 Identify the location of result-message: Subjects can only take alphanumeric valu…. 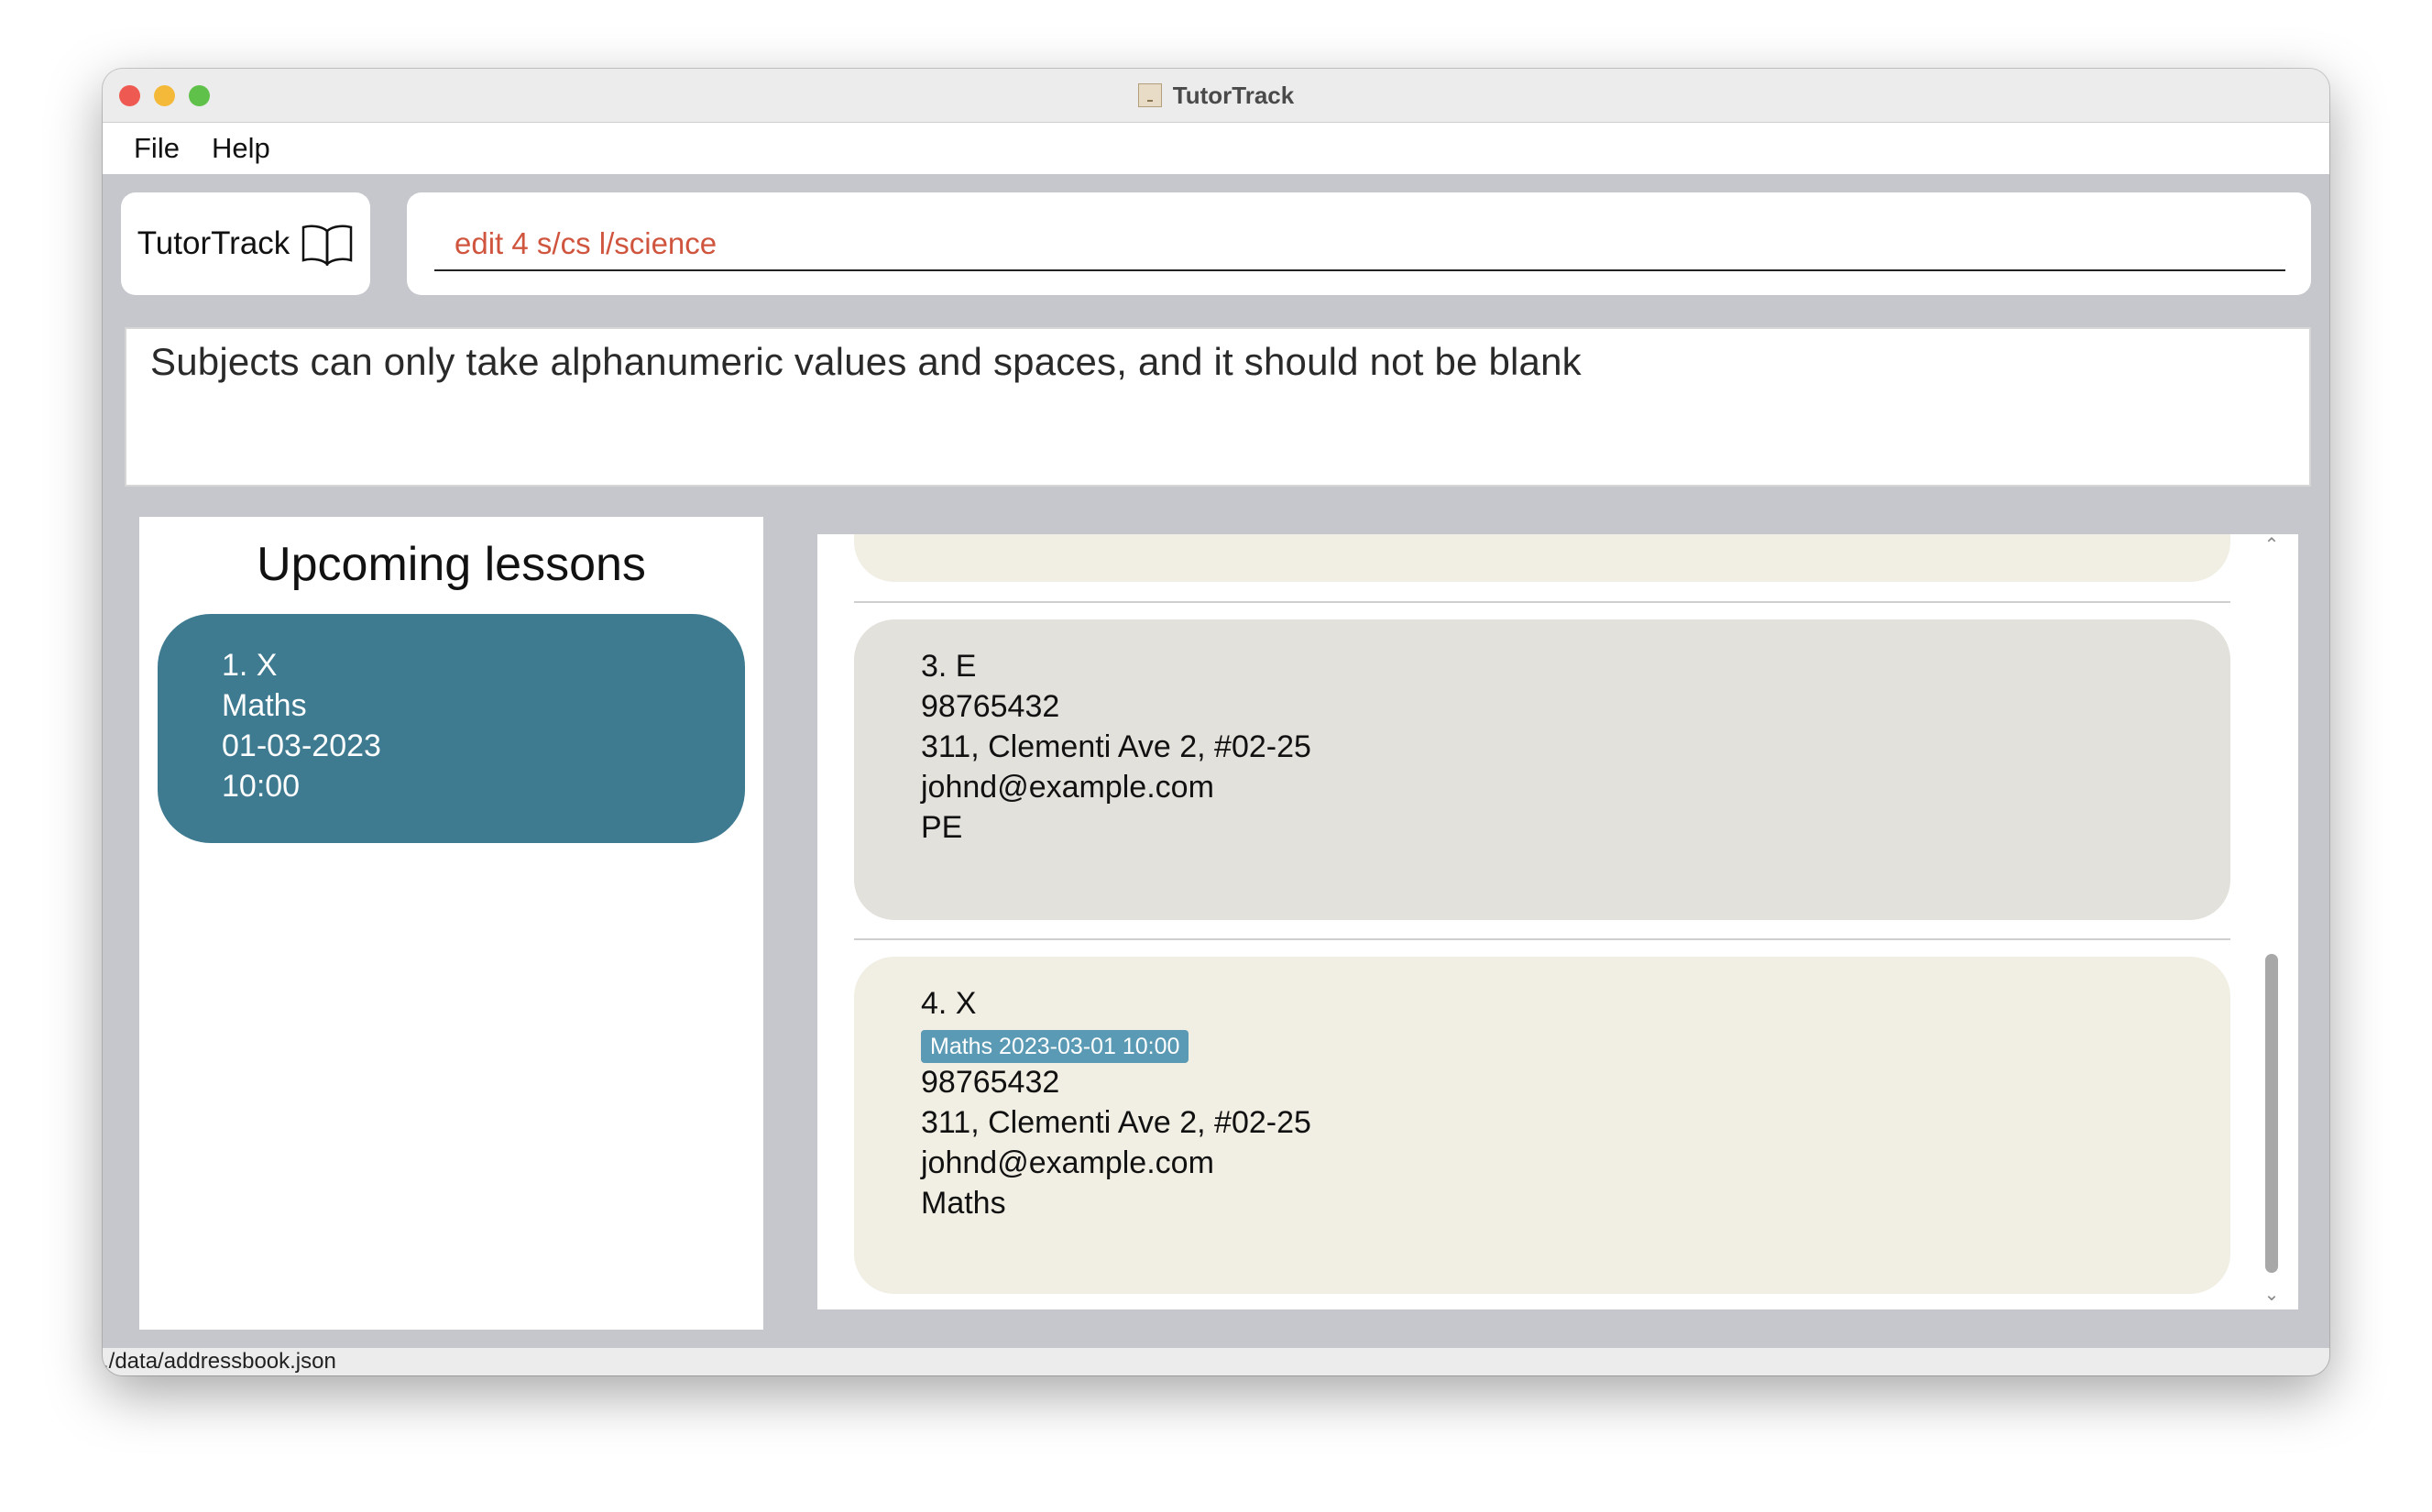
(866, 361).